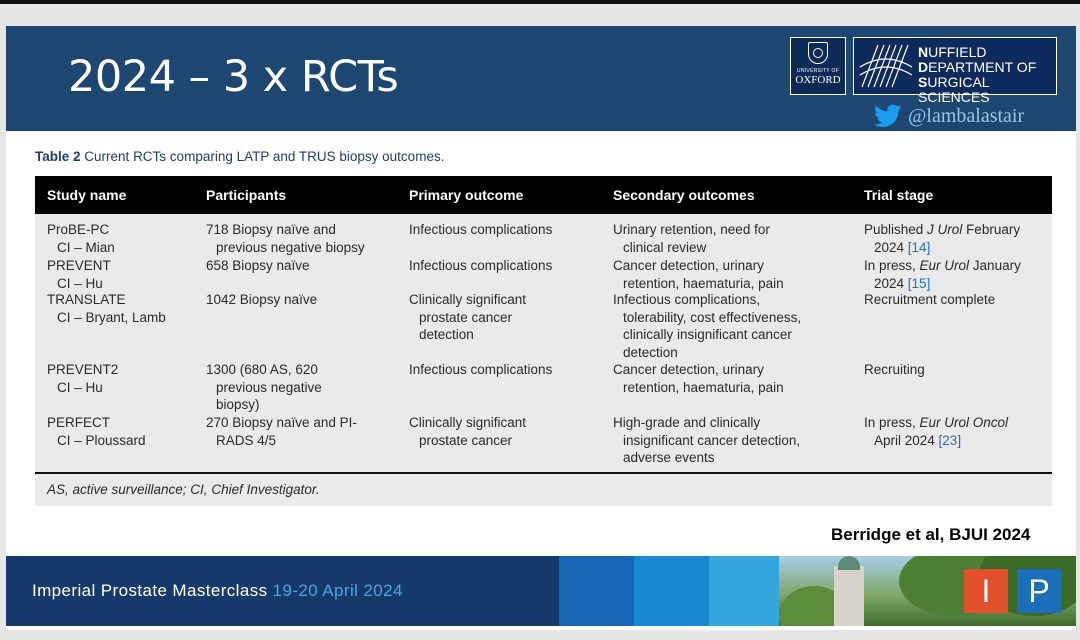 Image resolution: width=1080 pixels, height=640 pixels. What do you see at coordinates (818, 80) in the screenshot?
I see `oxford-logo-line2: OXFORD` at bounding box center [818, 80].